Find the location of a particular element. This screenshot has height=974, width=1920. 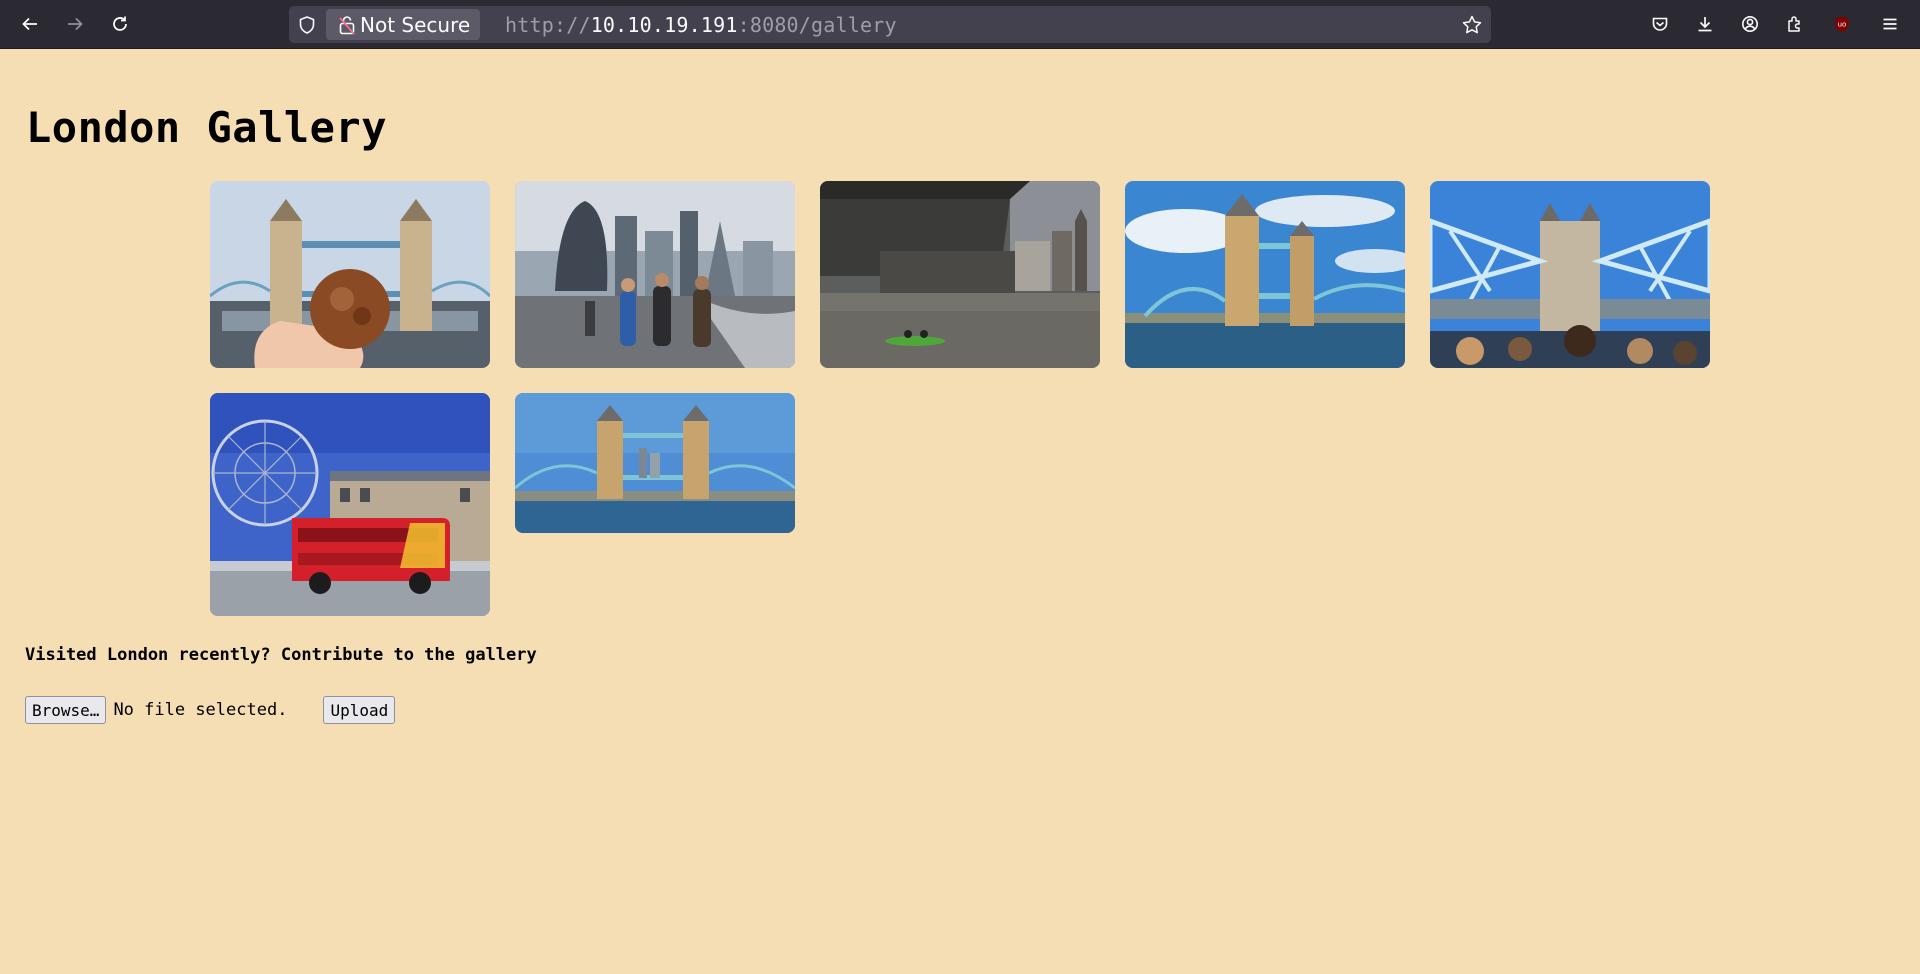

account-button is located at coordinates (1750, 24).